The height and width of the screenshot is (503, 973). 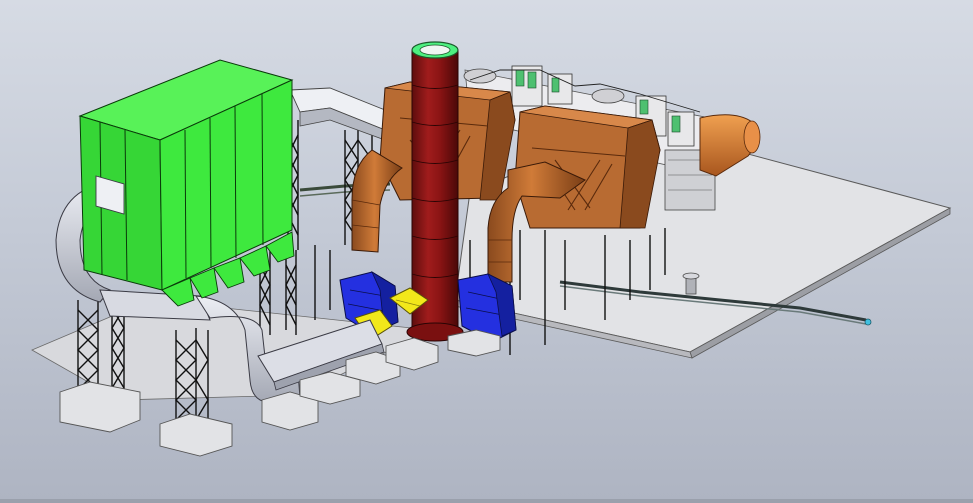 What do you see at coordinates (186, 183) in the screenshot?
I see `baghouse-filter` at bounding box center [186, 183].